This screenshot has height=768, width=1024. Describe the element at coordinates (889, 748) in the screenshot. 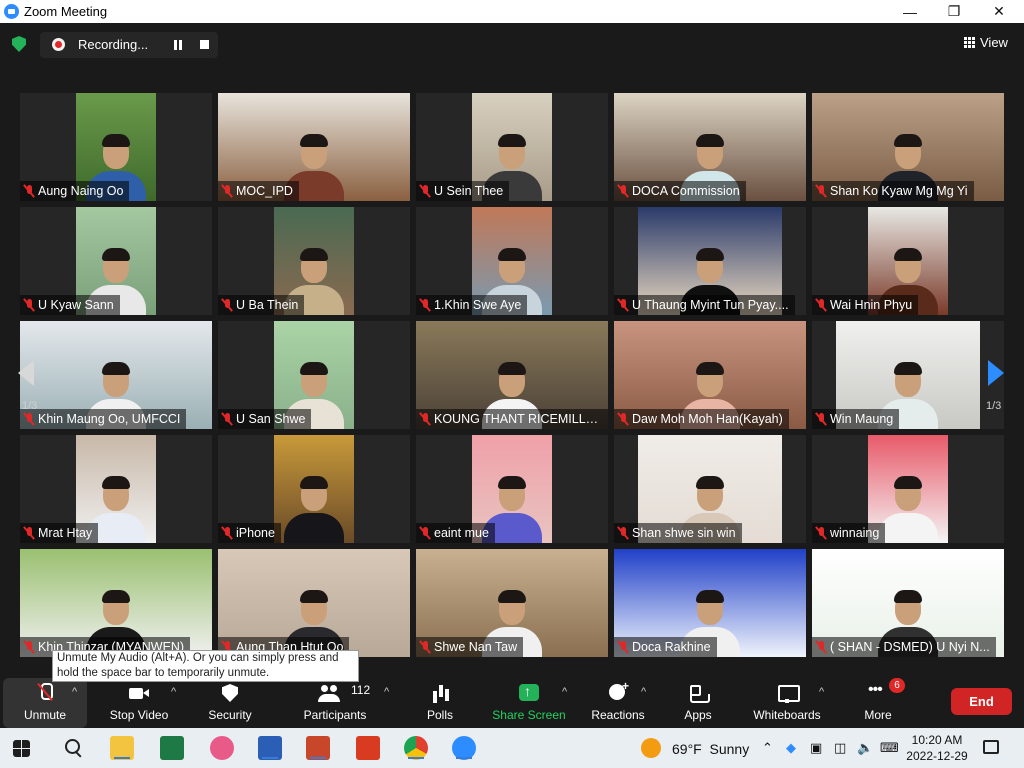

I see `language-icon: ⌨` at that location.